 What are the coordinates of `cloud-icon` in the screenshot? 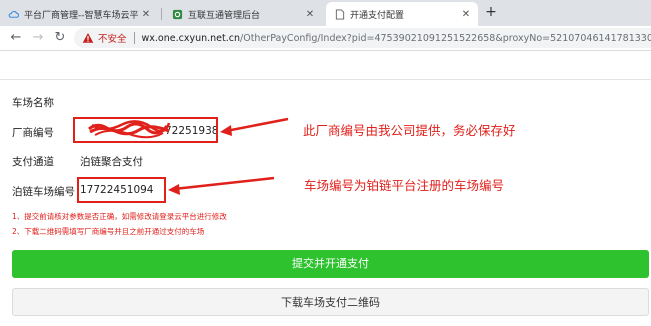 It's located at (13, 14).